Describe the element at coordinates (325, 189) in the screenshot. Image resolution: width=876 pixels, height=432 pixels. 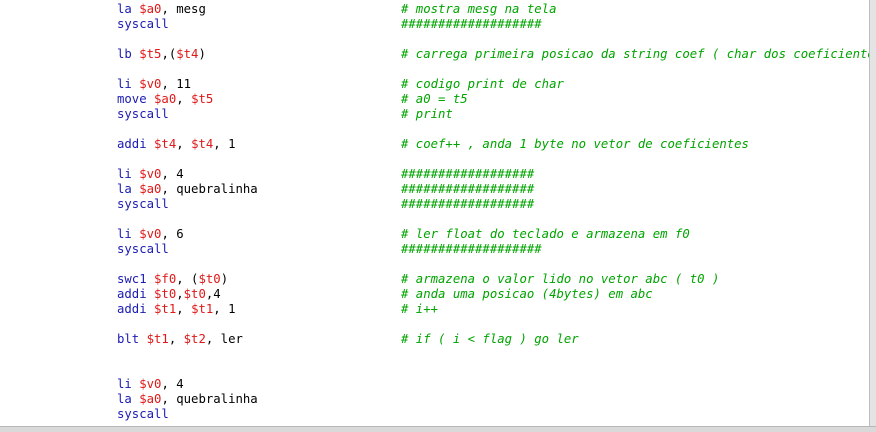
I see `code-line: la $a0, quebralinha ##################` at that location.